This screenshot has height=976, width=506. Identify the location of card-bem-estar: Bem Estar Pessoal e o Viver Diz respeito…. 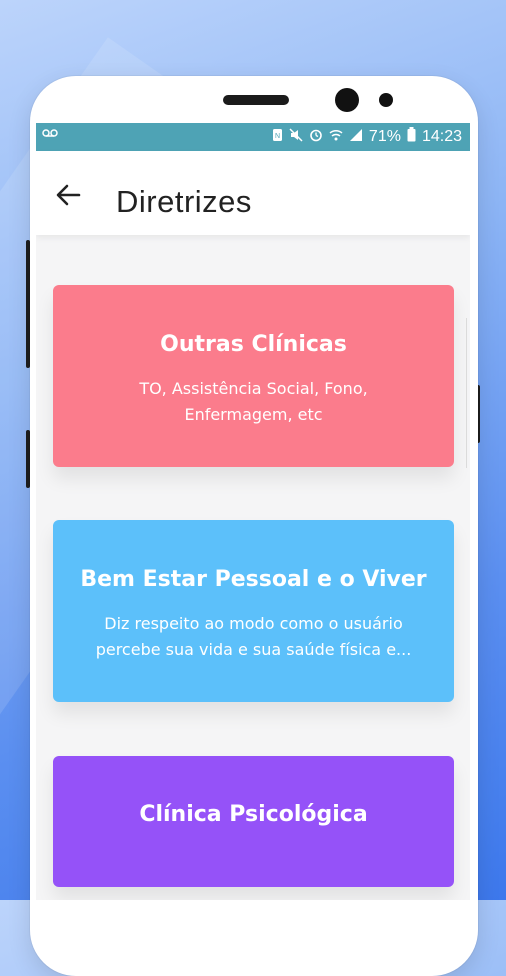
(253, 611).